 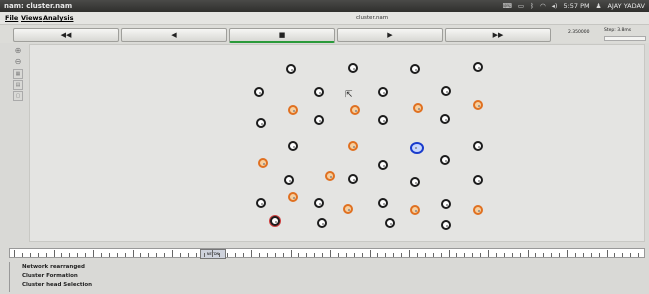 What do you see at coordinates (275, 221) in the screenshot?
I see `sink-node` at bounding box center [275, 221].